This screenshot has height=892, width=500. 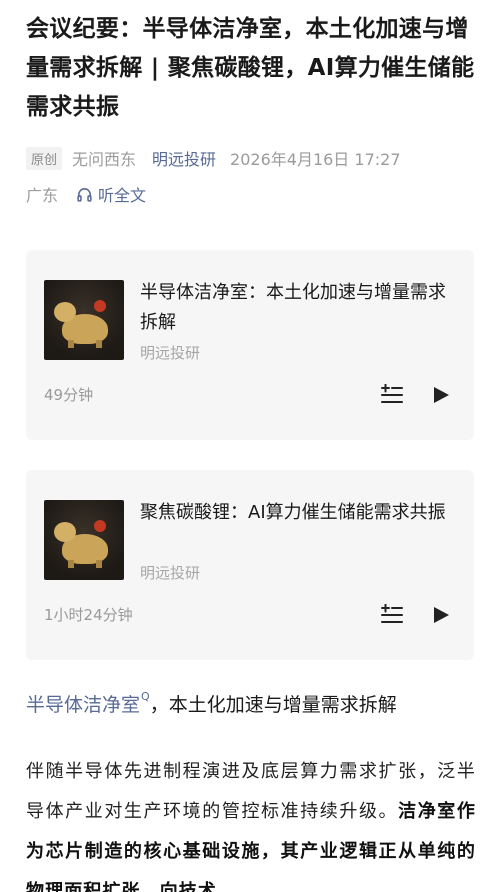 I want to click on article-meta-row2: 广东 听全文, so click(x=86, y=194).